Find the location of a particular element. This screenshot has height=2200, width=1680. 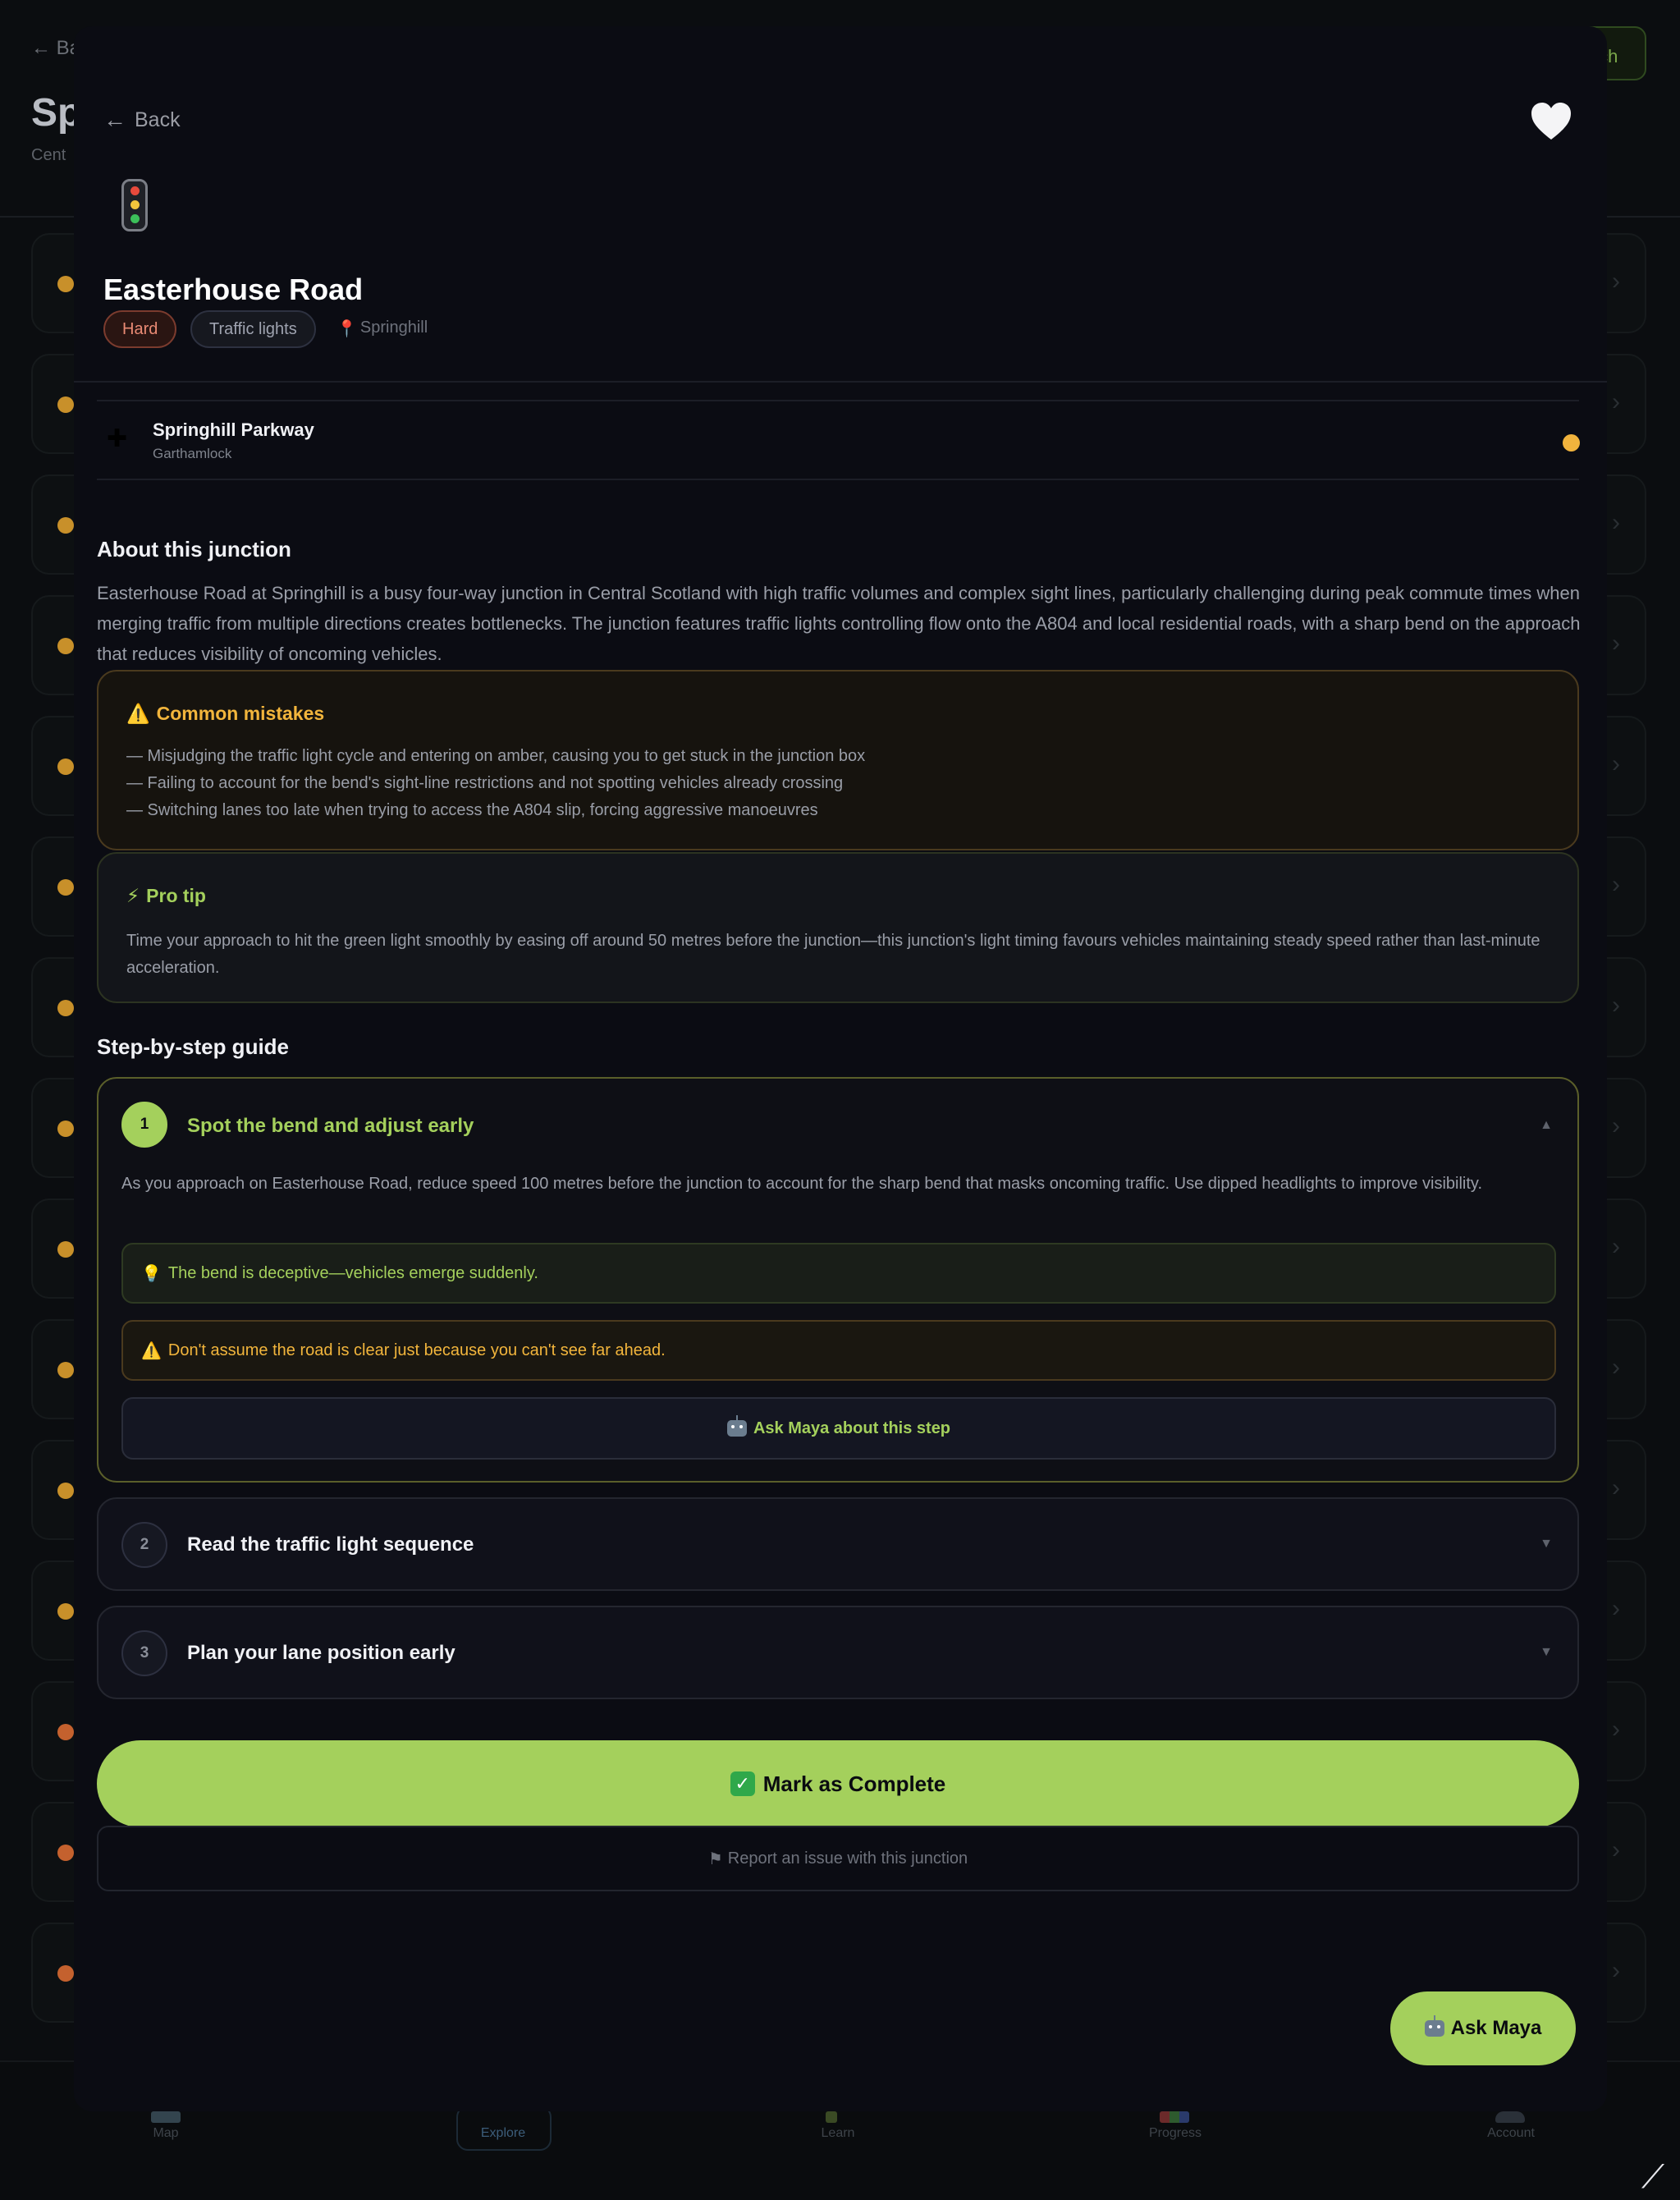

step-card-3: 3 Plan your lane position early ▼ is located at coordinates (838, 1653).